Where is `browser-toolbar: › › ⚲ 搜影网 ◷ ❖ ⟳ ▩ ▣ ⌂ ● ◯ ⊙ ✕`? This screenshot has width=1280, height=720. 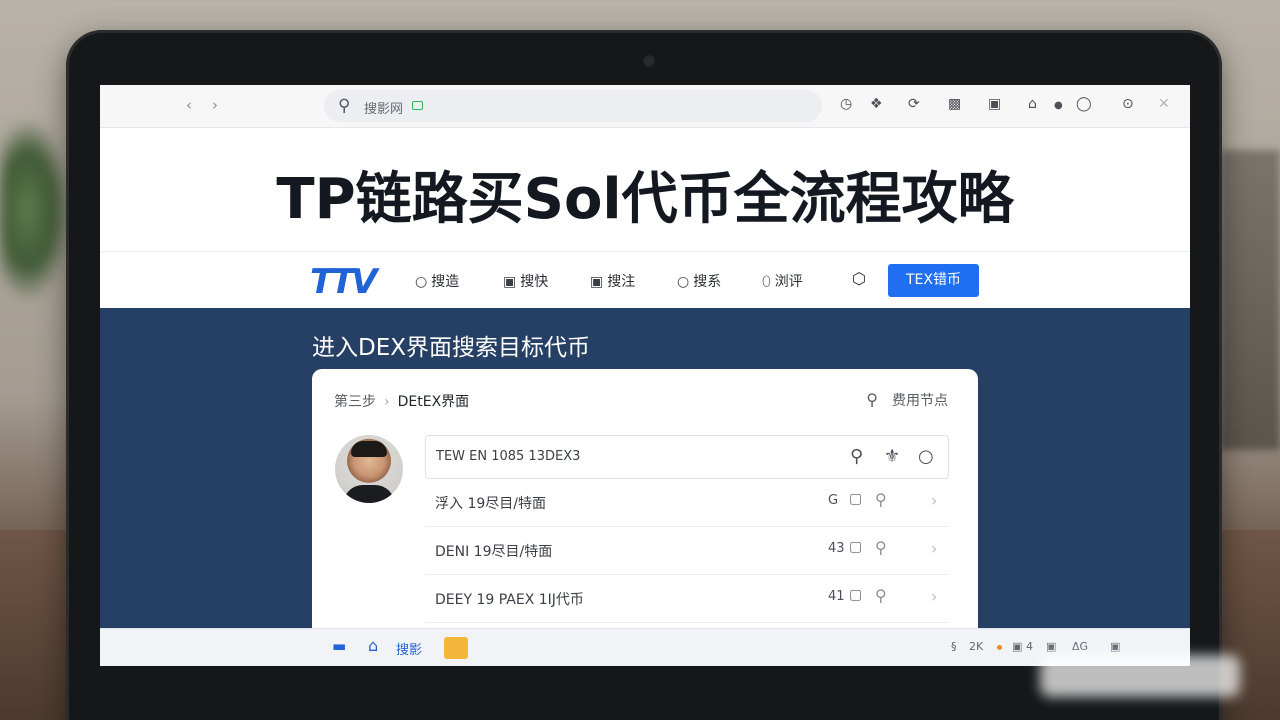
browser-toolbar: › › ⚲ 搜影网 ◷ ❖ ⟳ ▩ ▣ ⌂ ● ◯ ⊙ ✕ is located at coordinates (645, 106).